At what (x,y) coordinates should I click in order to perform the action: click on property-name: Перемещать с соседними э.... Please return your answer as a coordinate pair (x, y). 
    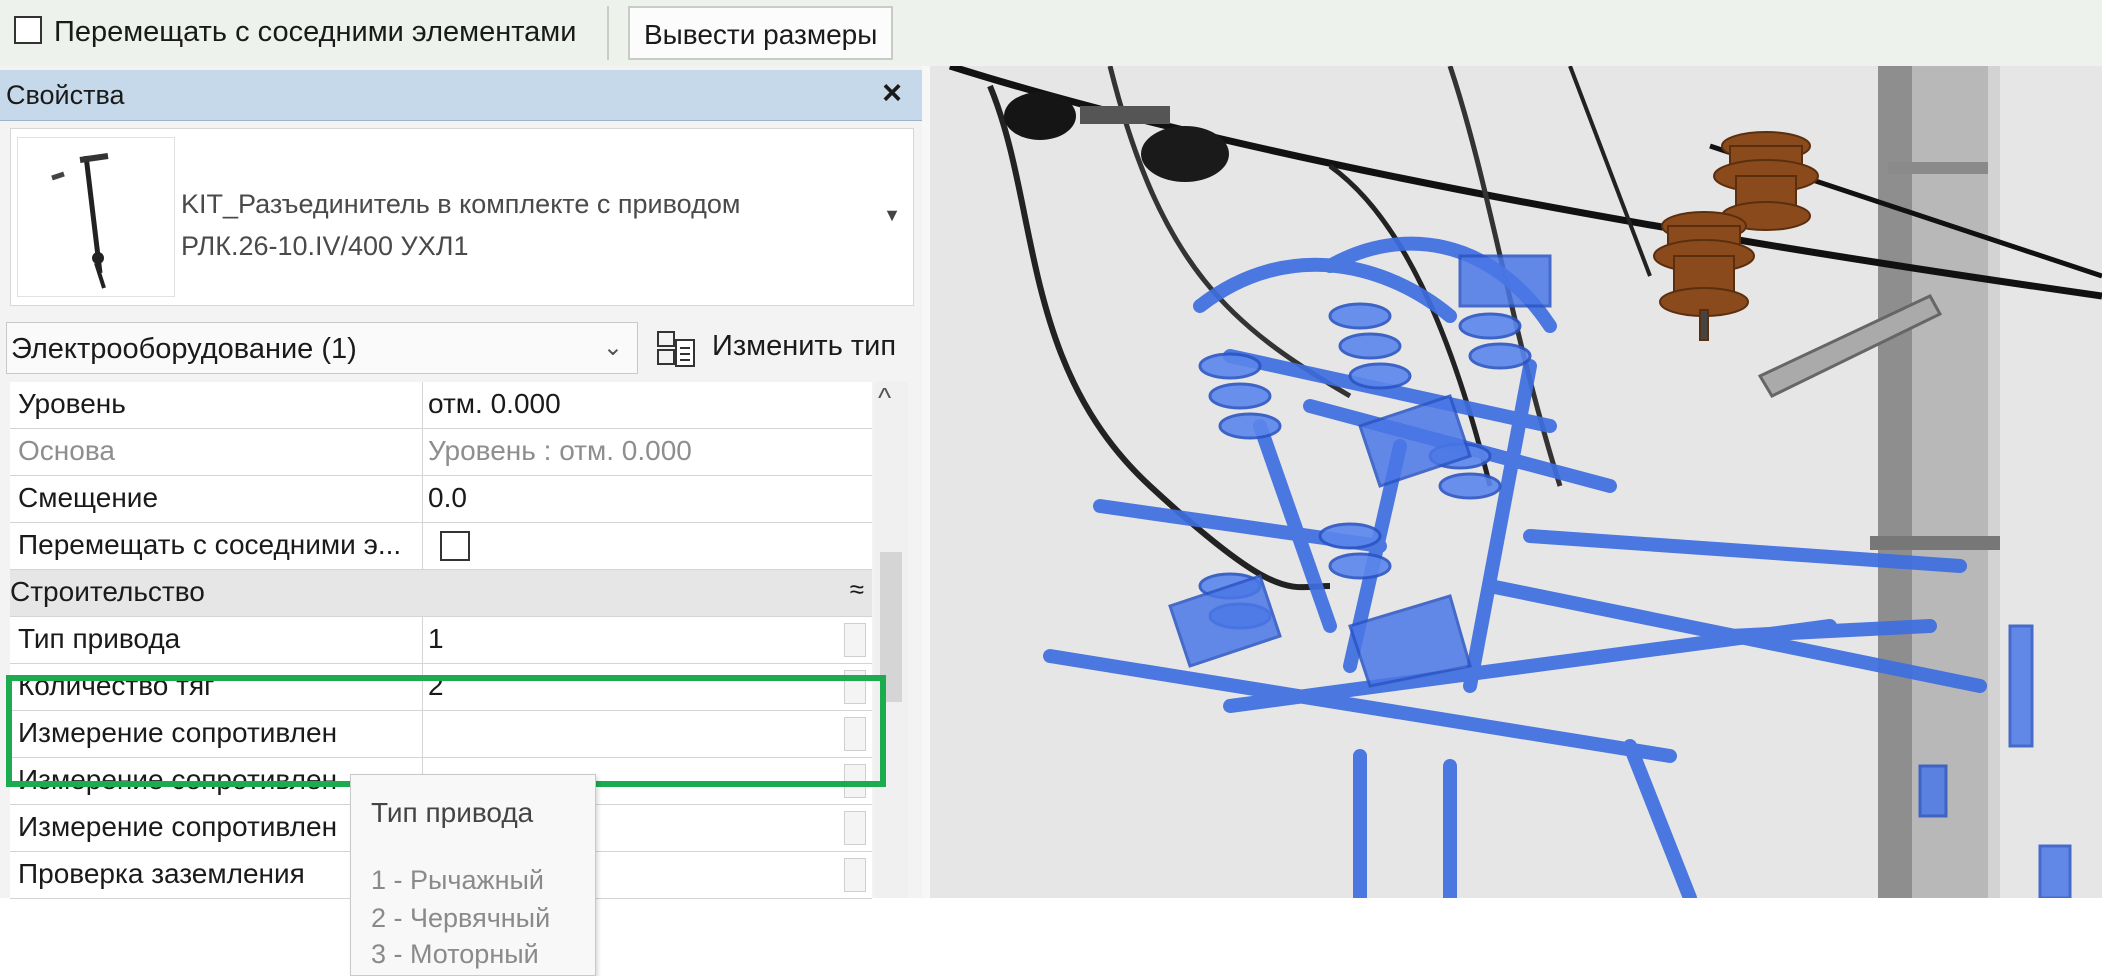
    Looking at the image, I should click on (210, 544).